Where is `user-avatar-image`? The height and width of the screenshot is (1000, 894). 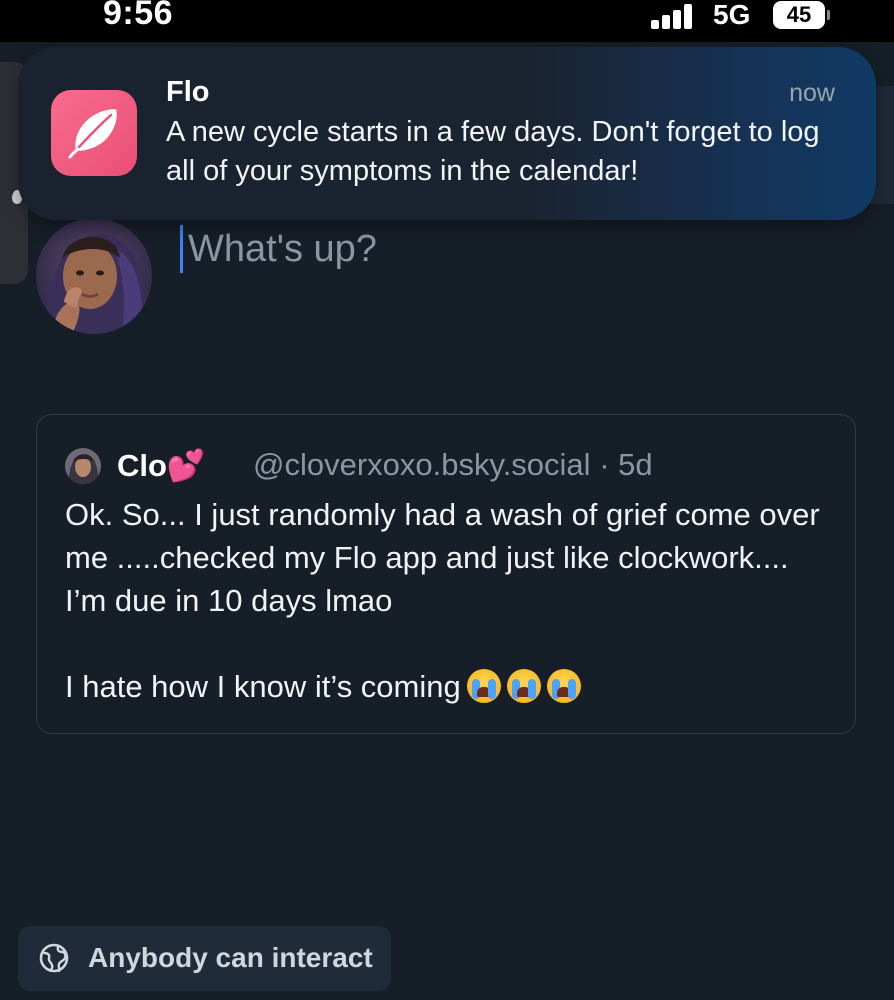
user-avatar-image is located at coordinates (94, 276).